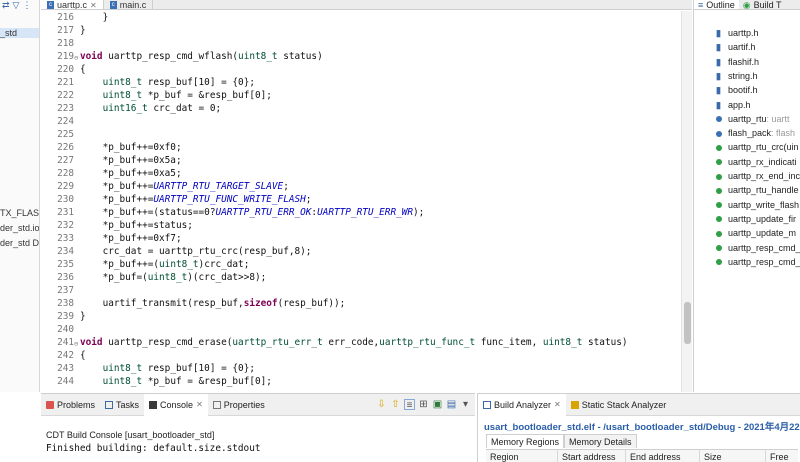  I want to click on tab-static-stack-analyzer: Static Stack Analyzer, so click(619, 405).